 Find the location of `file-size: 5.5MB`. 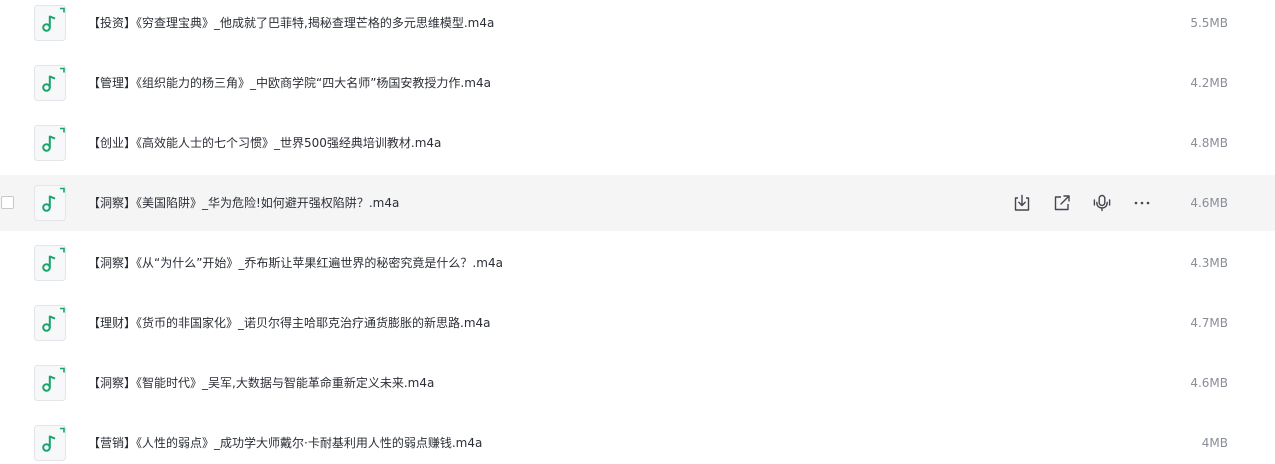

file-size: 5.5MB is located at coordinates (1209, 23).